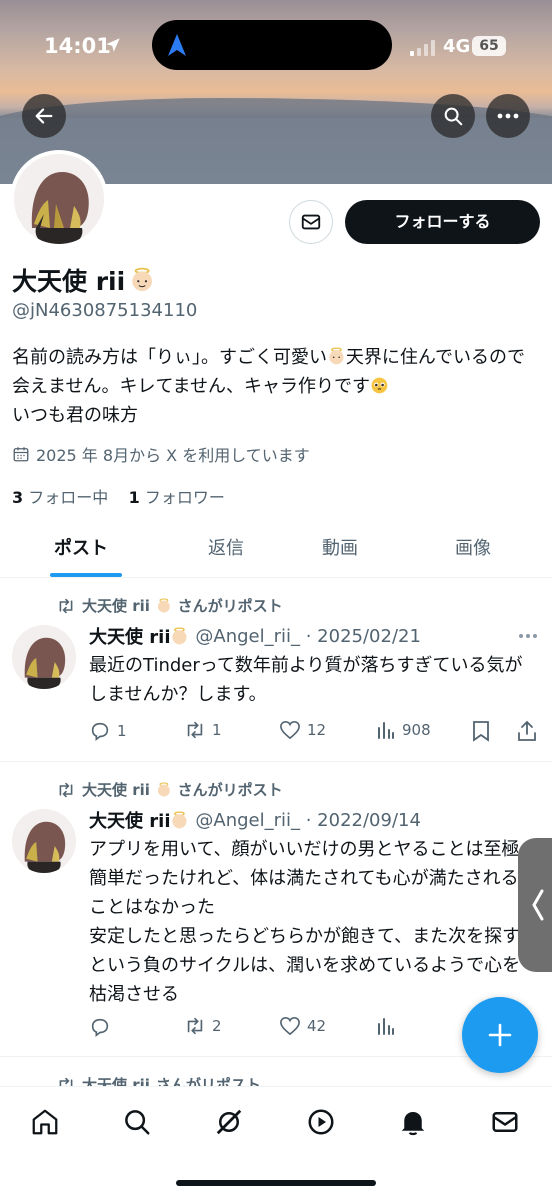 The width and height of the screenshot is (552, 1200). I want to click on nav-video, so click(321, 1122).